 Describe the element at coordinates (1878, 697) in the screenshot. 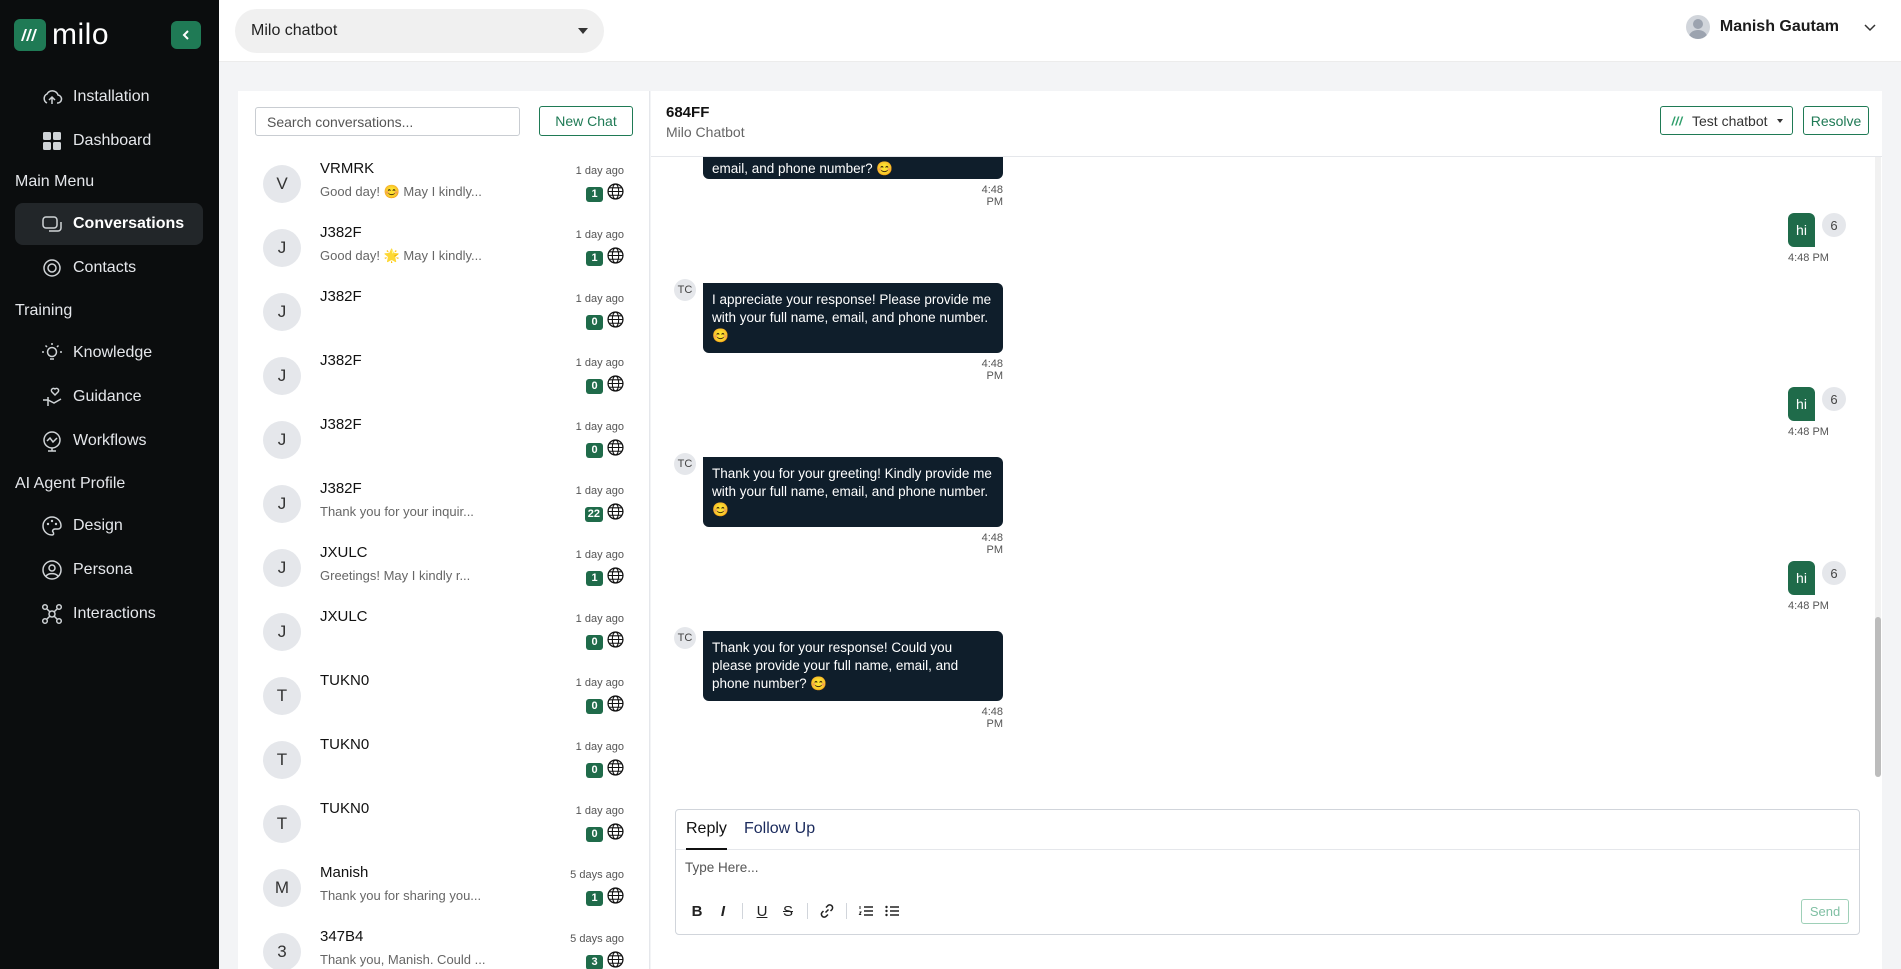

I see `scrollbar-thumb` at that location.